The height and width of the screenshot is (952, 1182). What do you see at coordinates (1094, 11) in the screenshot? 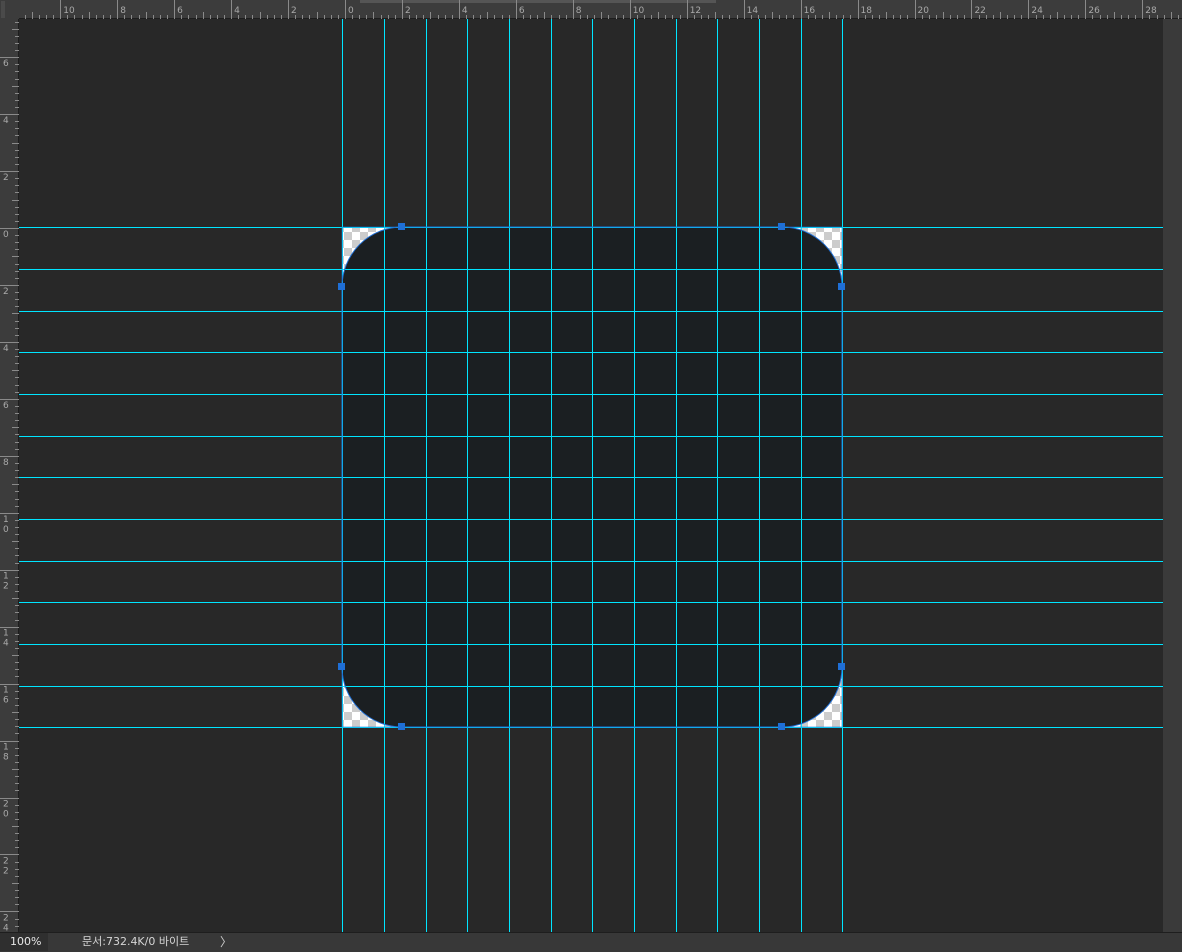
I see `ruler-label: 26` at bounding box center [1094, 11].